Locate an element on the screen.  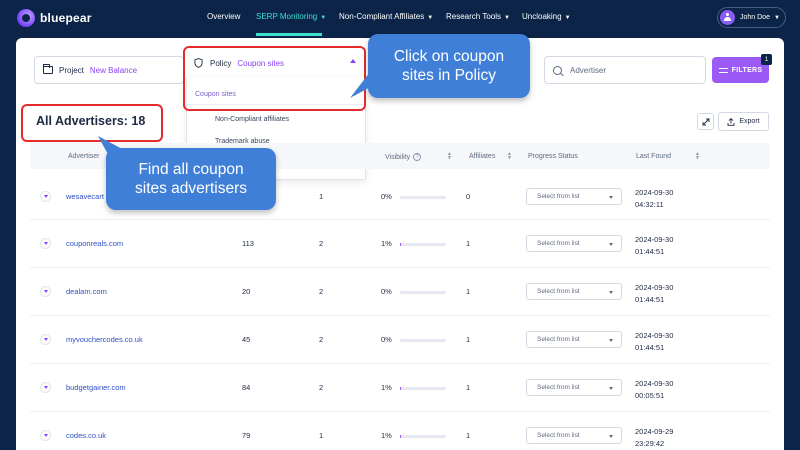
user-icon is located at coordinates (727, 17).